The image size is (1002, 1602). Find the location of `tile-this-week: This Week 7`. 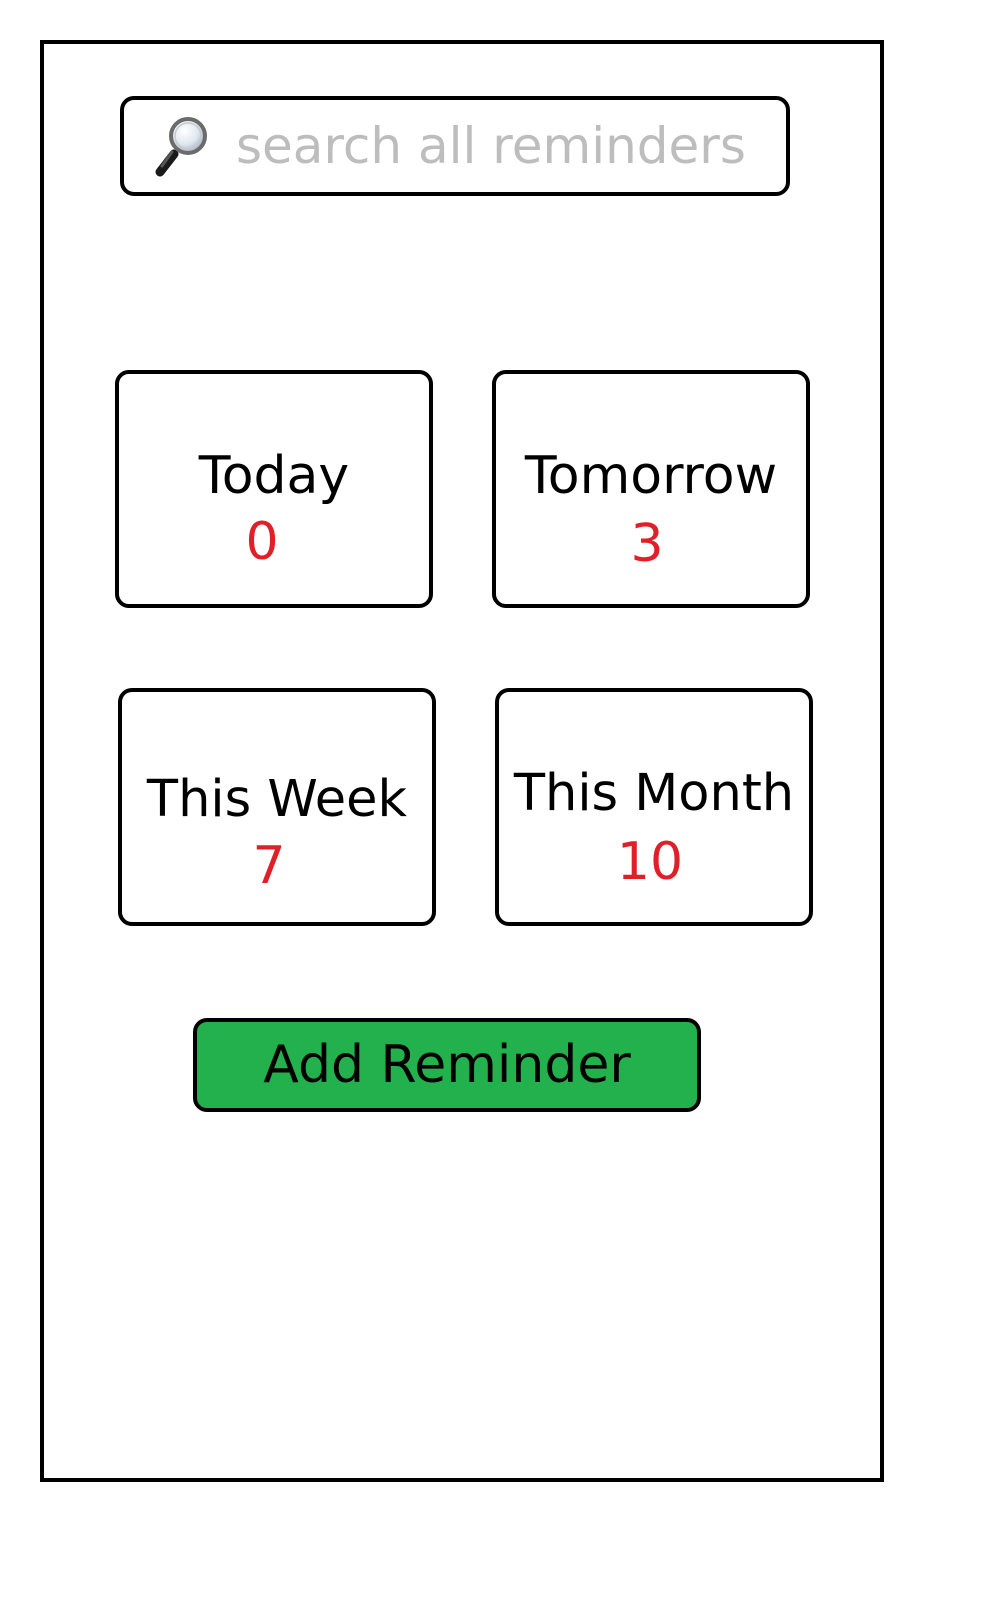

tile-this-week: This Week 7 is located at coordinates (277, 807).